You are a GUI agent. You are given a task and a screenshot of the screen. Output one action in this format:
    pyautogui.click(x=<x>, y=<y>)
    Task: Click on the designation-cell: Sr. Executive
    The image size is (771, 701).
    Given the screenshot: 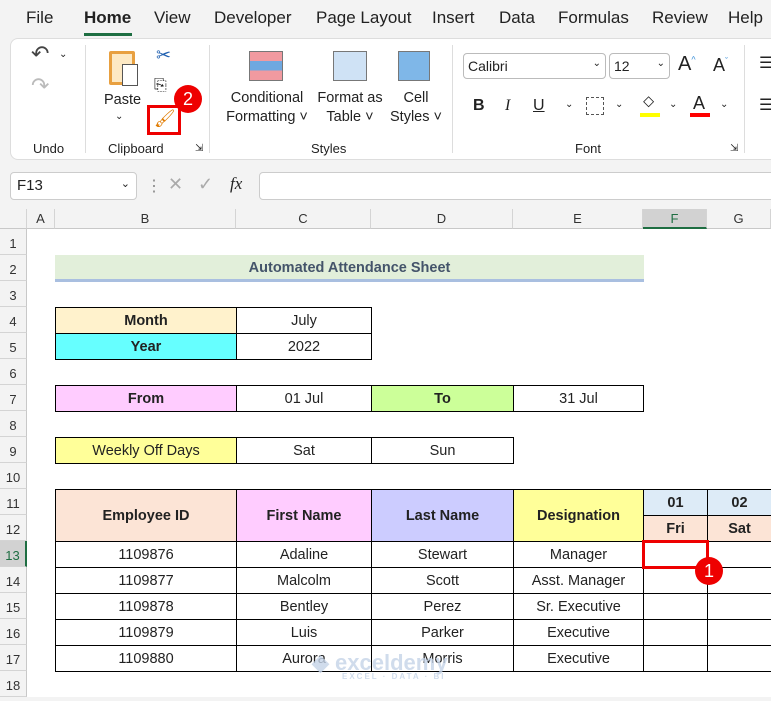 What is the action you would take?
    pyautogui.click(x=578, y=606)
    